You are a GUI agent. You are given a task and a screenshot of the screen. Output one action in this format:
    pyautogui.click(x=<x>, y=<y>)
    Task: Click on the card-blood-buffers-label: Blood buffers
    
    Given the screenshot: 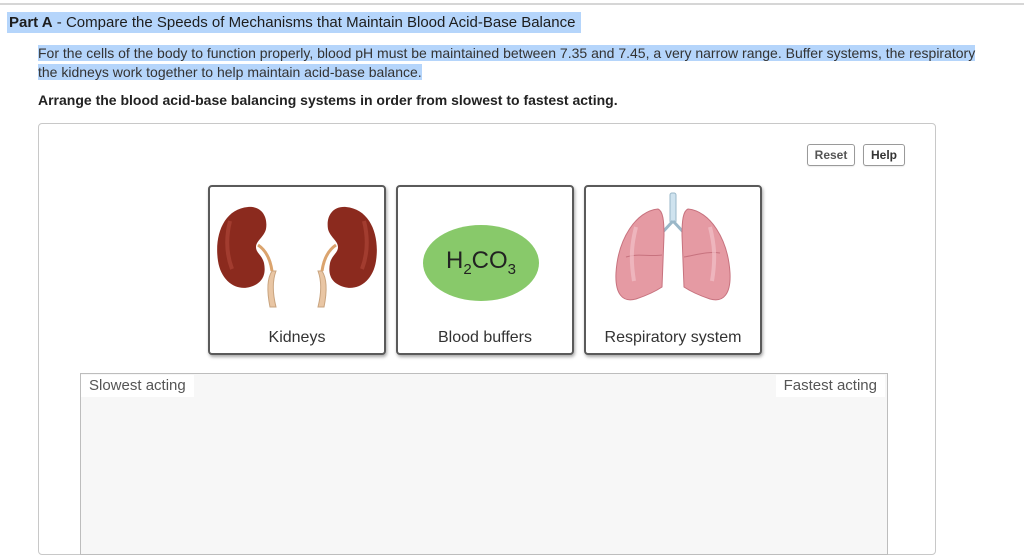 What is the action you would take?
    pyautogui.click(x=485, y=337)
    